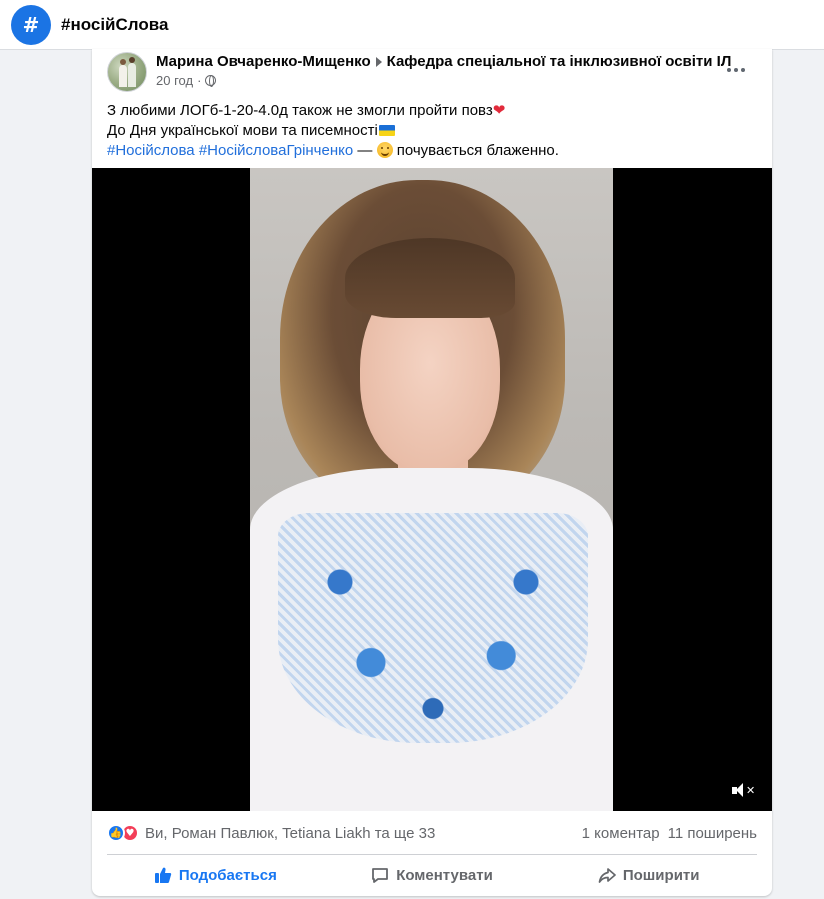  What do you see at coordinates (384, 150) in the screenshot?
I see `smile-icon` at bounding box center [384, 150].